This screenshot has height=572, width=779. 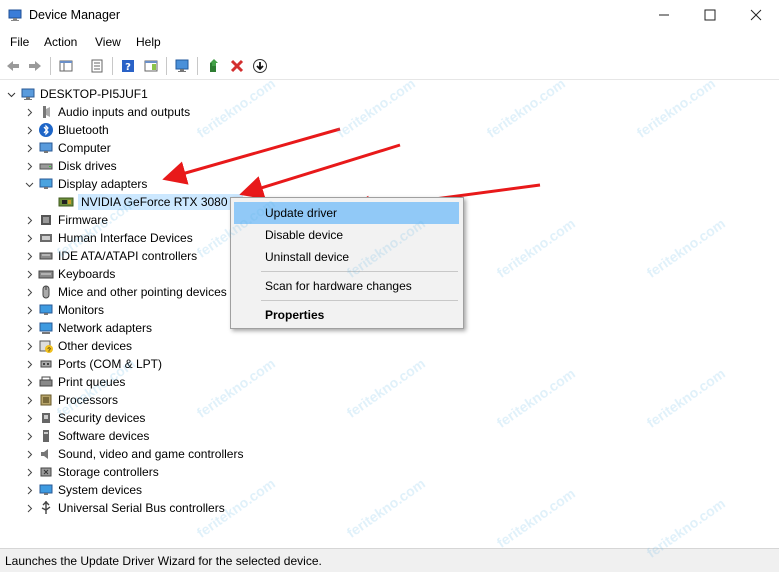 What do you see at coordinates (46, 436) in the screenshot?
I see `software-icon` at bounding box center [46, 436].